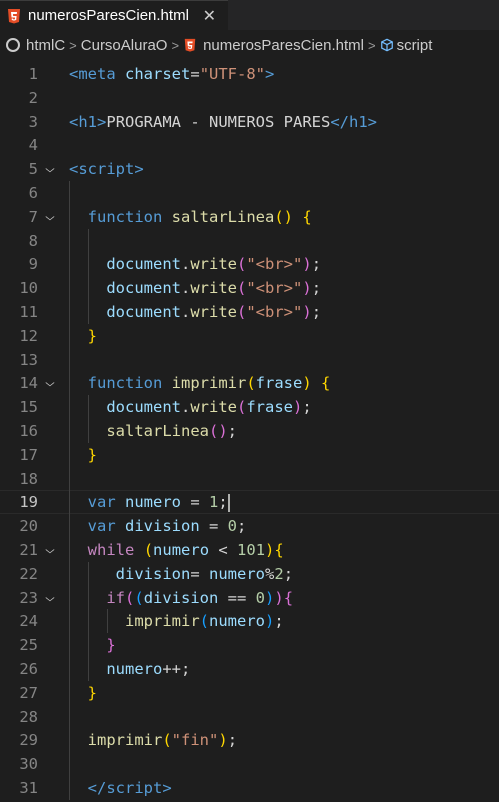 The image size is (499, 802). What do you see at coordinates (28, 288) in the screenshot?
I see `line-number: 10` at bounding box center [28, 288].